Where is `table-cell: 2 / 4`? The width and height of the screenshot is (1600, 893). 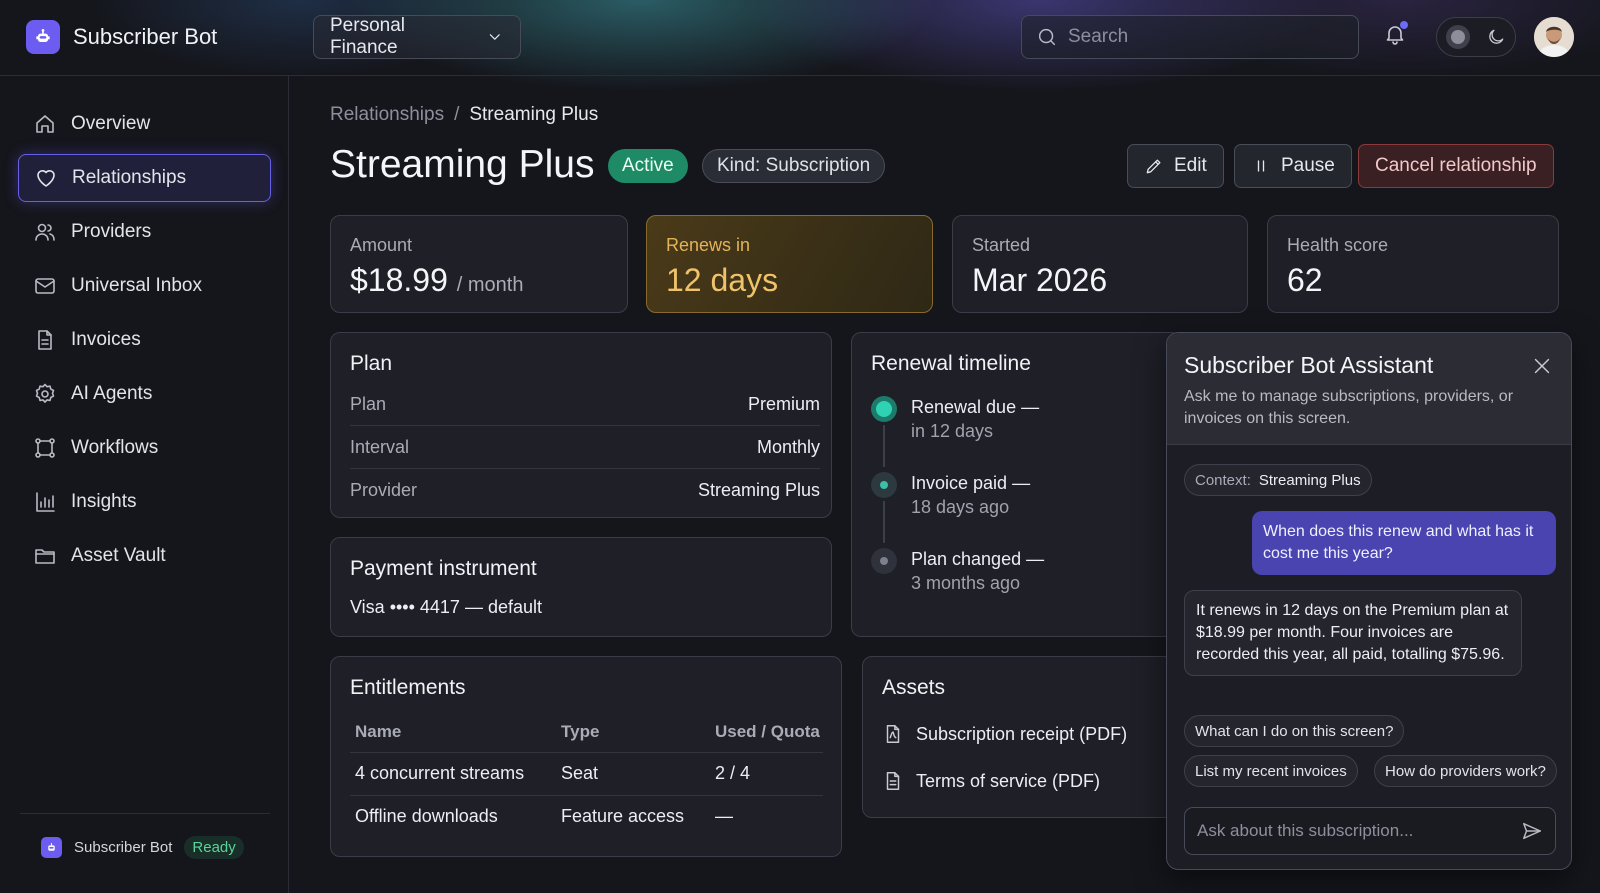 table-cell: 2 / 4 is located at coordinates (766, 774).